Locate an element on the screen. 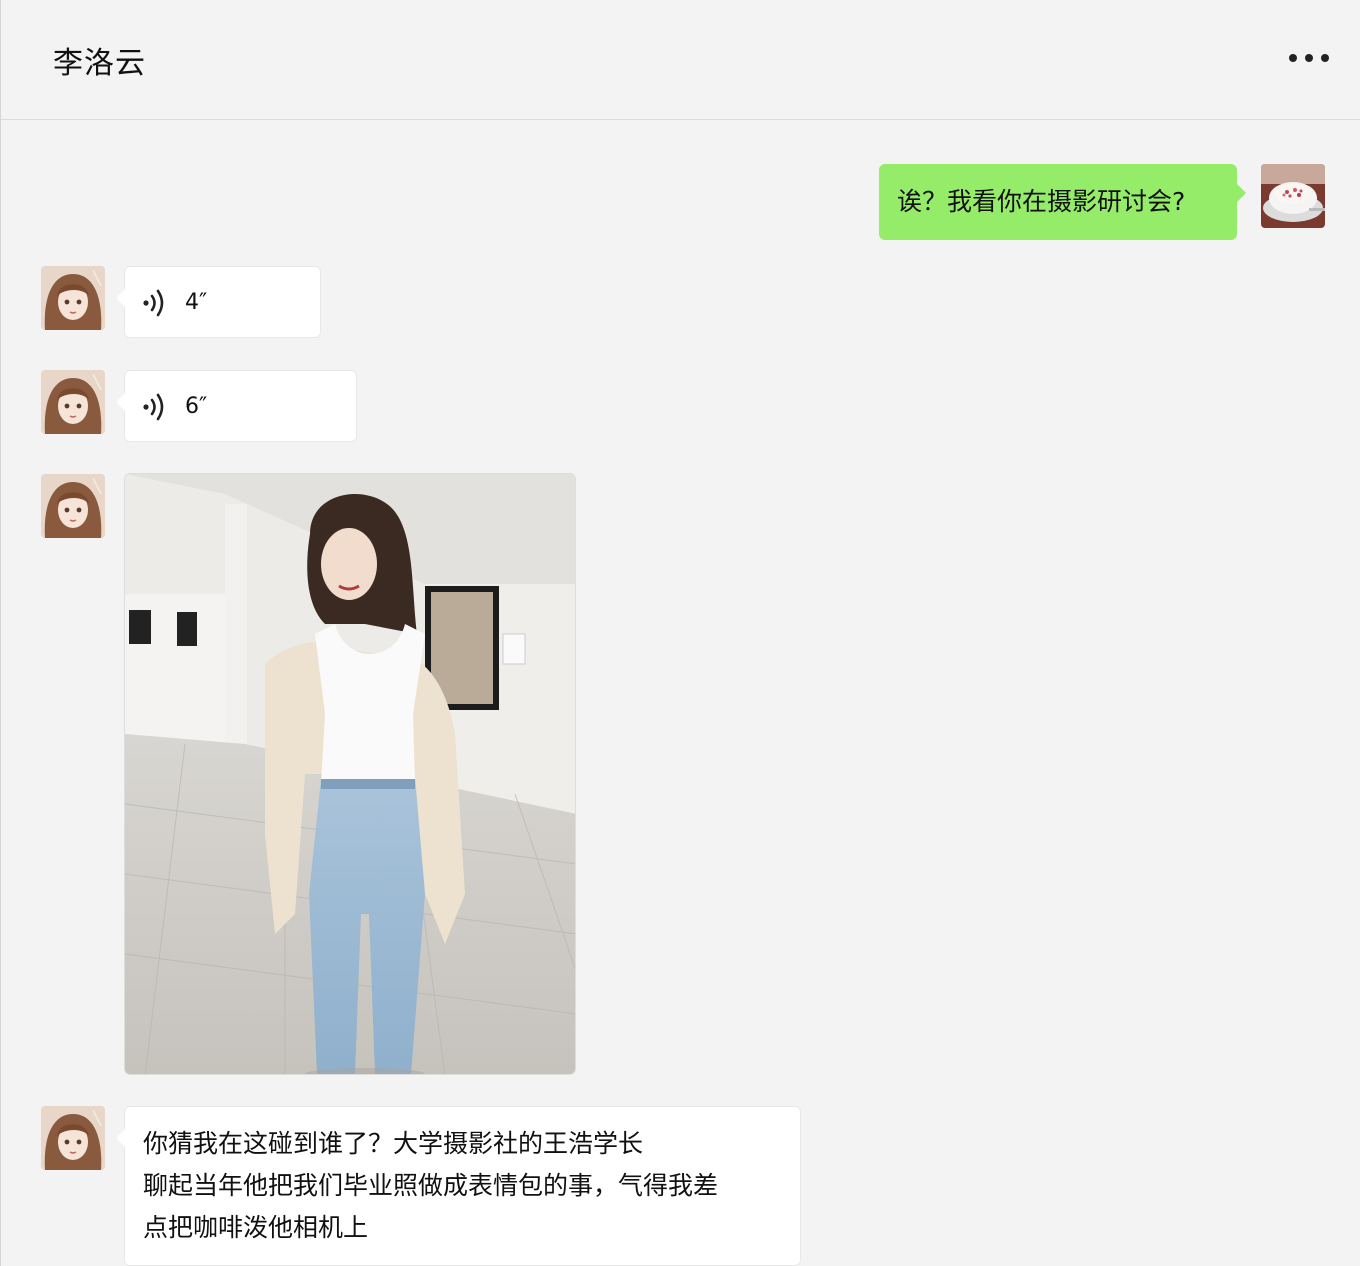  message-text-line: 聊起当年他把我们毕业照做成表情包的事，气得我差 is located at coordinates (431, 1185).